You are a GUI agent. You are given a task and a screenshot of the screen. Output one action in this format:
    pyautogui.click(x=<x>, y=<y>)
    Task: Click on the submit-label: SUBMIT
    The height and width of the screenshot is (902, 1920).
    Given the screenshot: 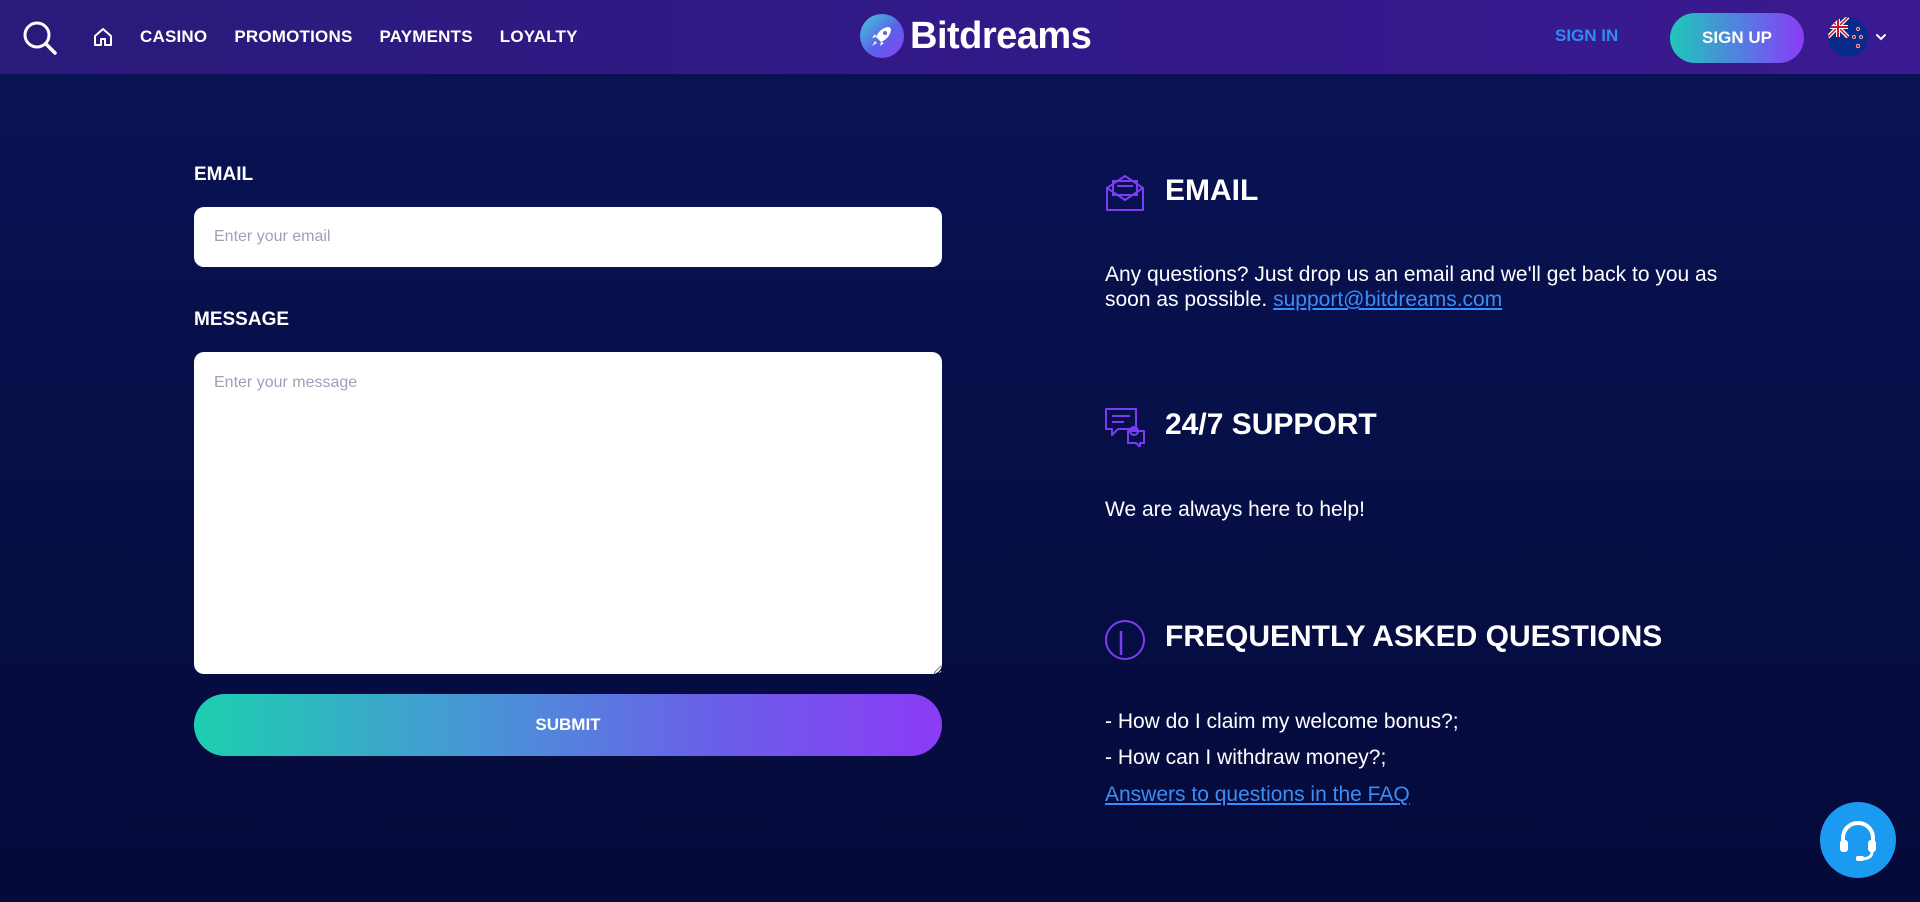 What is the action you would take?
    pyautogui.click(x=568, y=724)
    